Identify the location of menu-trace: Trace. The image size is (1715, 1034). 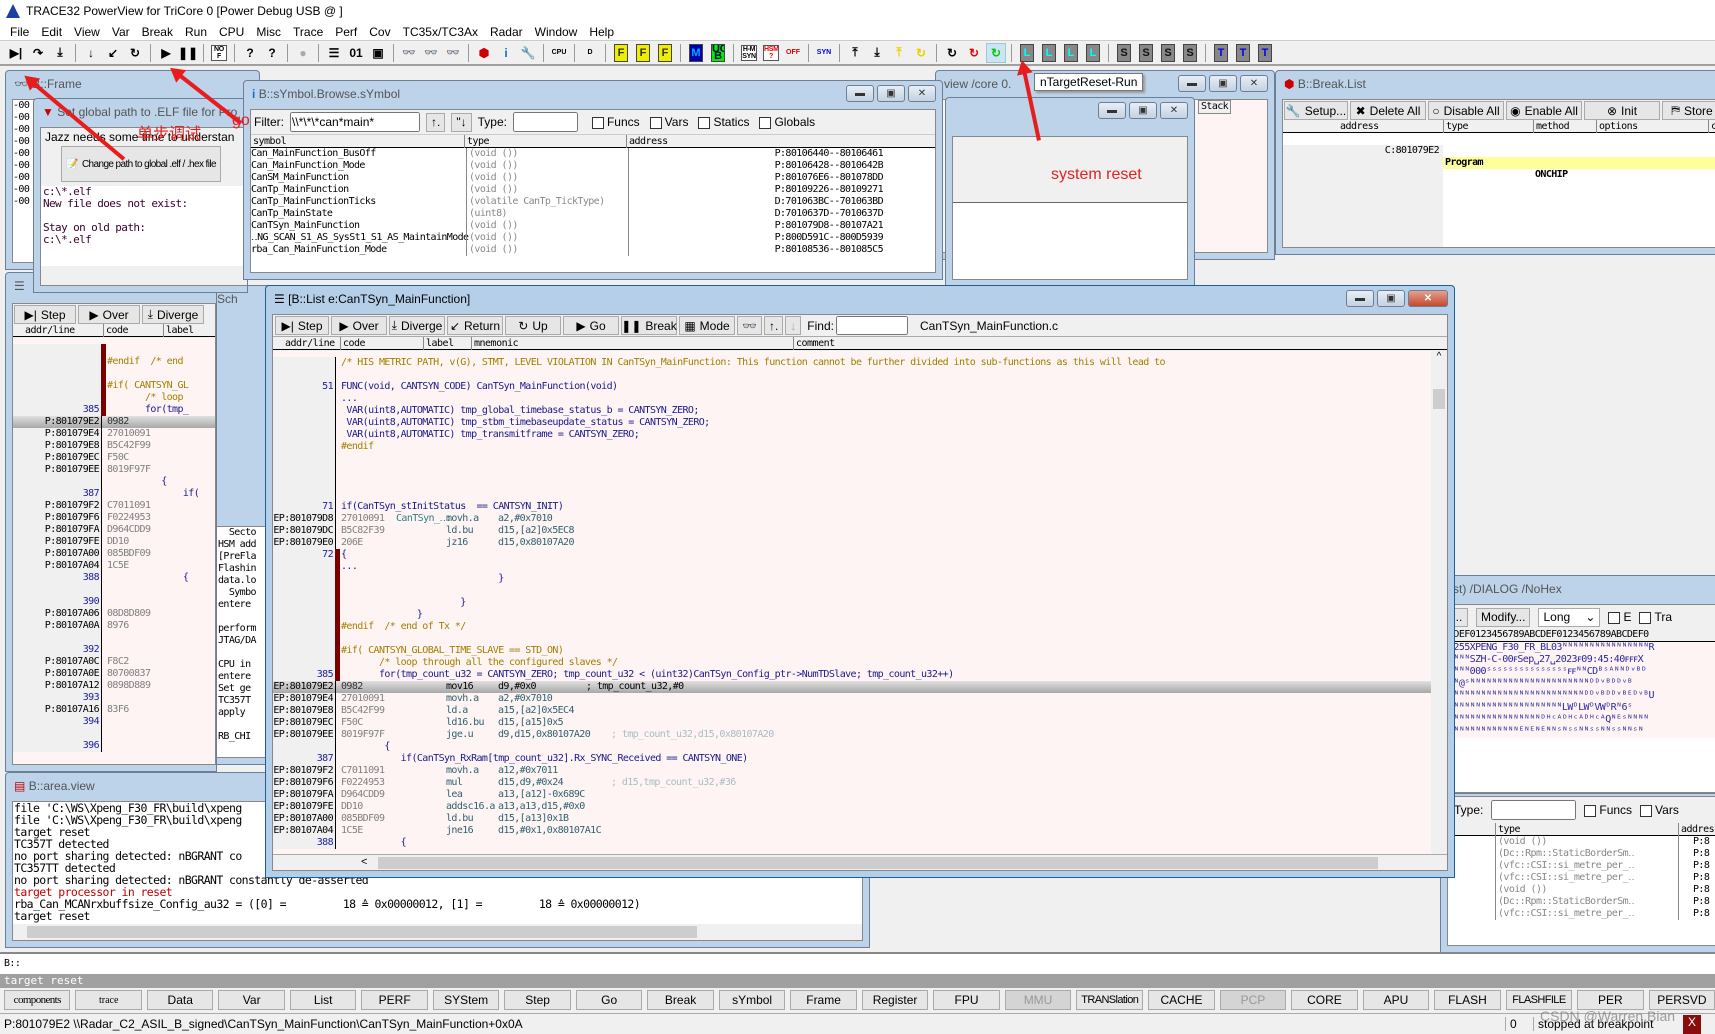
(308, 32).